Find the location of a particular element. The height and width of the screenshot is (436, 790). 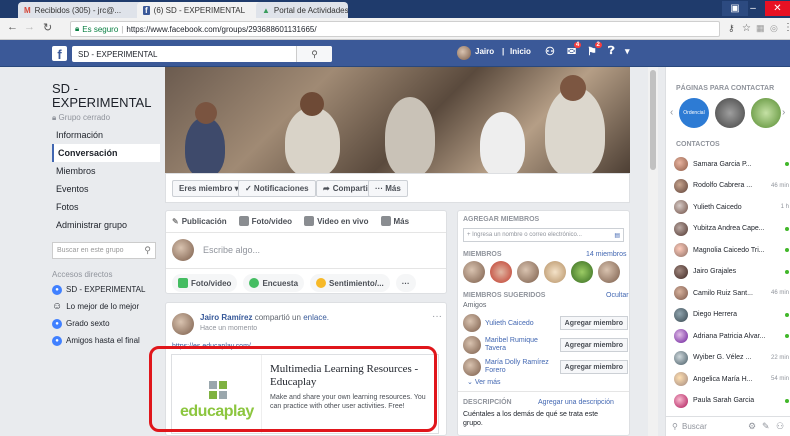

post-options-icon: ··· is located at coordinates (437, 316).